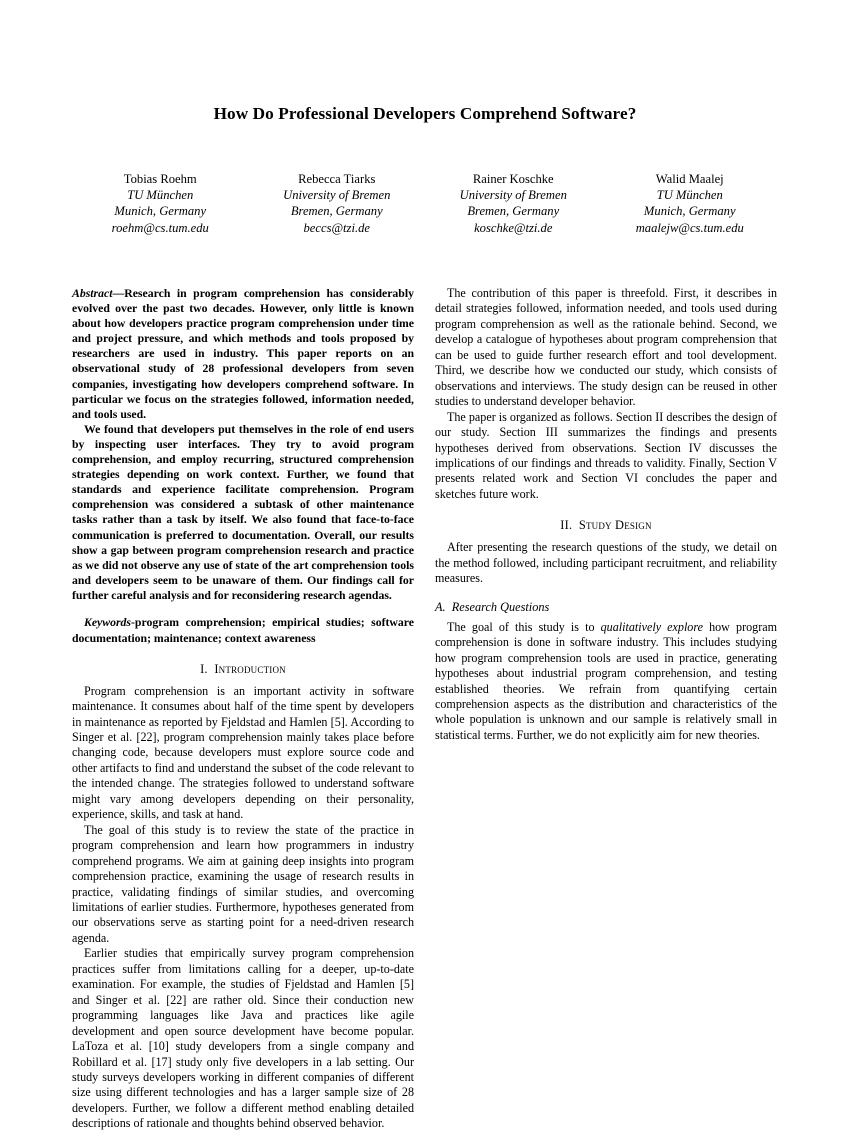 The image size is (850, 1132). I want to click on subsection-heading-research-questions: A. Research Questions, so click(606, 607).